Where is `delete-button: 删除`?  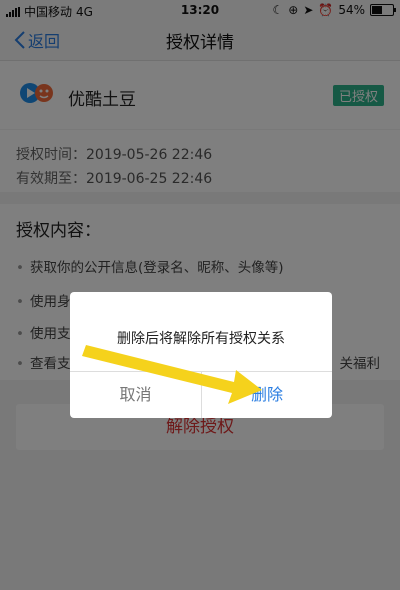
delete-button: 删除 is located at coordinates (267, 395).